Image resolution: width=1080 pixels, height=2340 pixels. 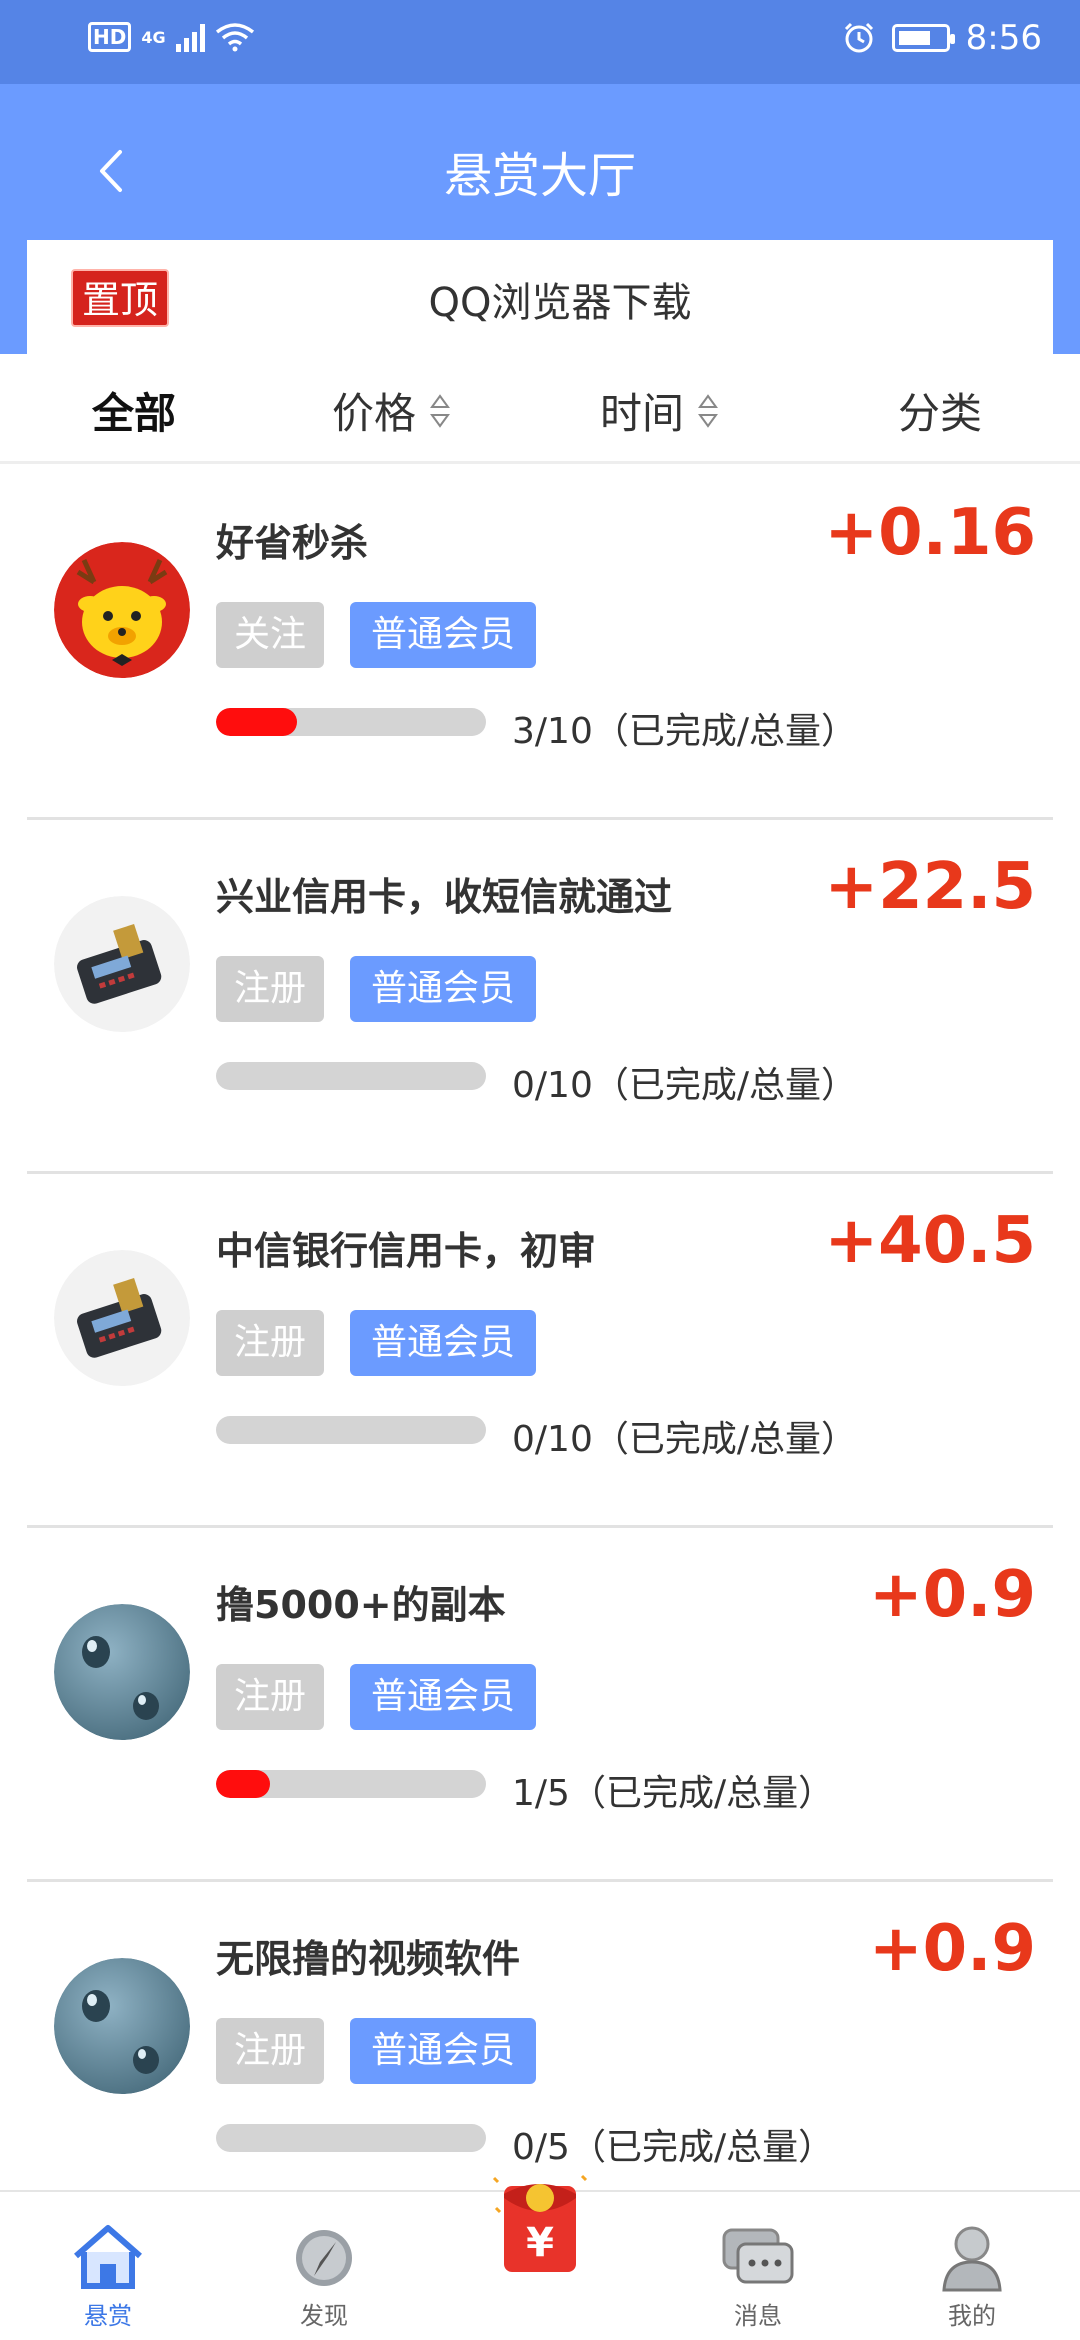 I want to click on pinned-banner: 置顶 QQ浏览器下载, so click(x=540, y=297).